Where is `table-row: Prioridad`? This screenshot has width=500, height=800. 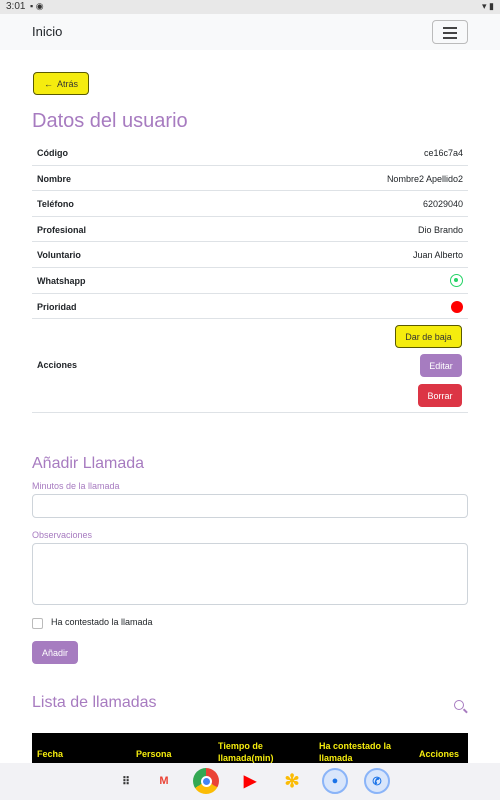 table-row: Prioridad is located at coordinates (250, 307).